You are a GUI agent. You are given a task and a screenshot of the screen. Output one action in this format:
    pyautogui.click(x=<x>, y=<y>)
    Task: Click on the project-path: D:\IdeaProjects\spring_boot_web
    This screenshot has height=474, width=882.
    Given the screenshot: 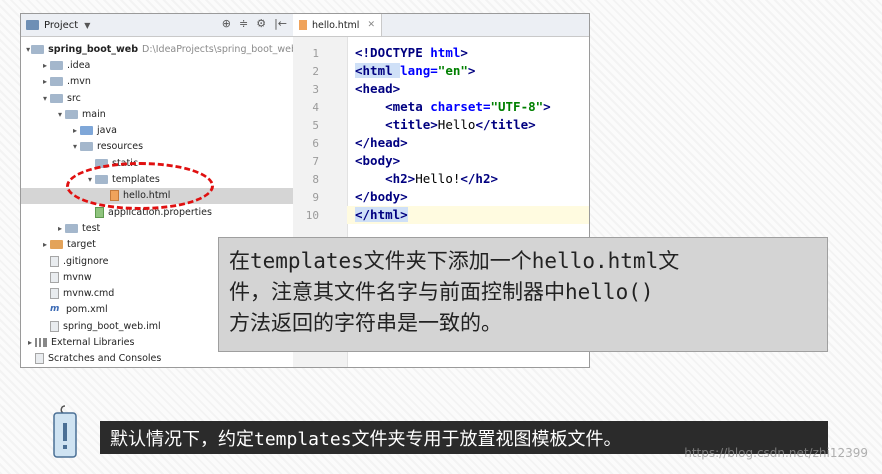 What is the action you would take?
    pyautogui.click(x=219, y=49)
    